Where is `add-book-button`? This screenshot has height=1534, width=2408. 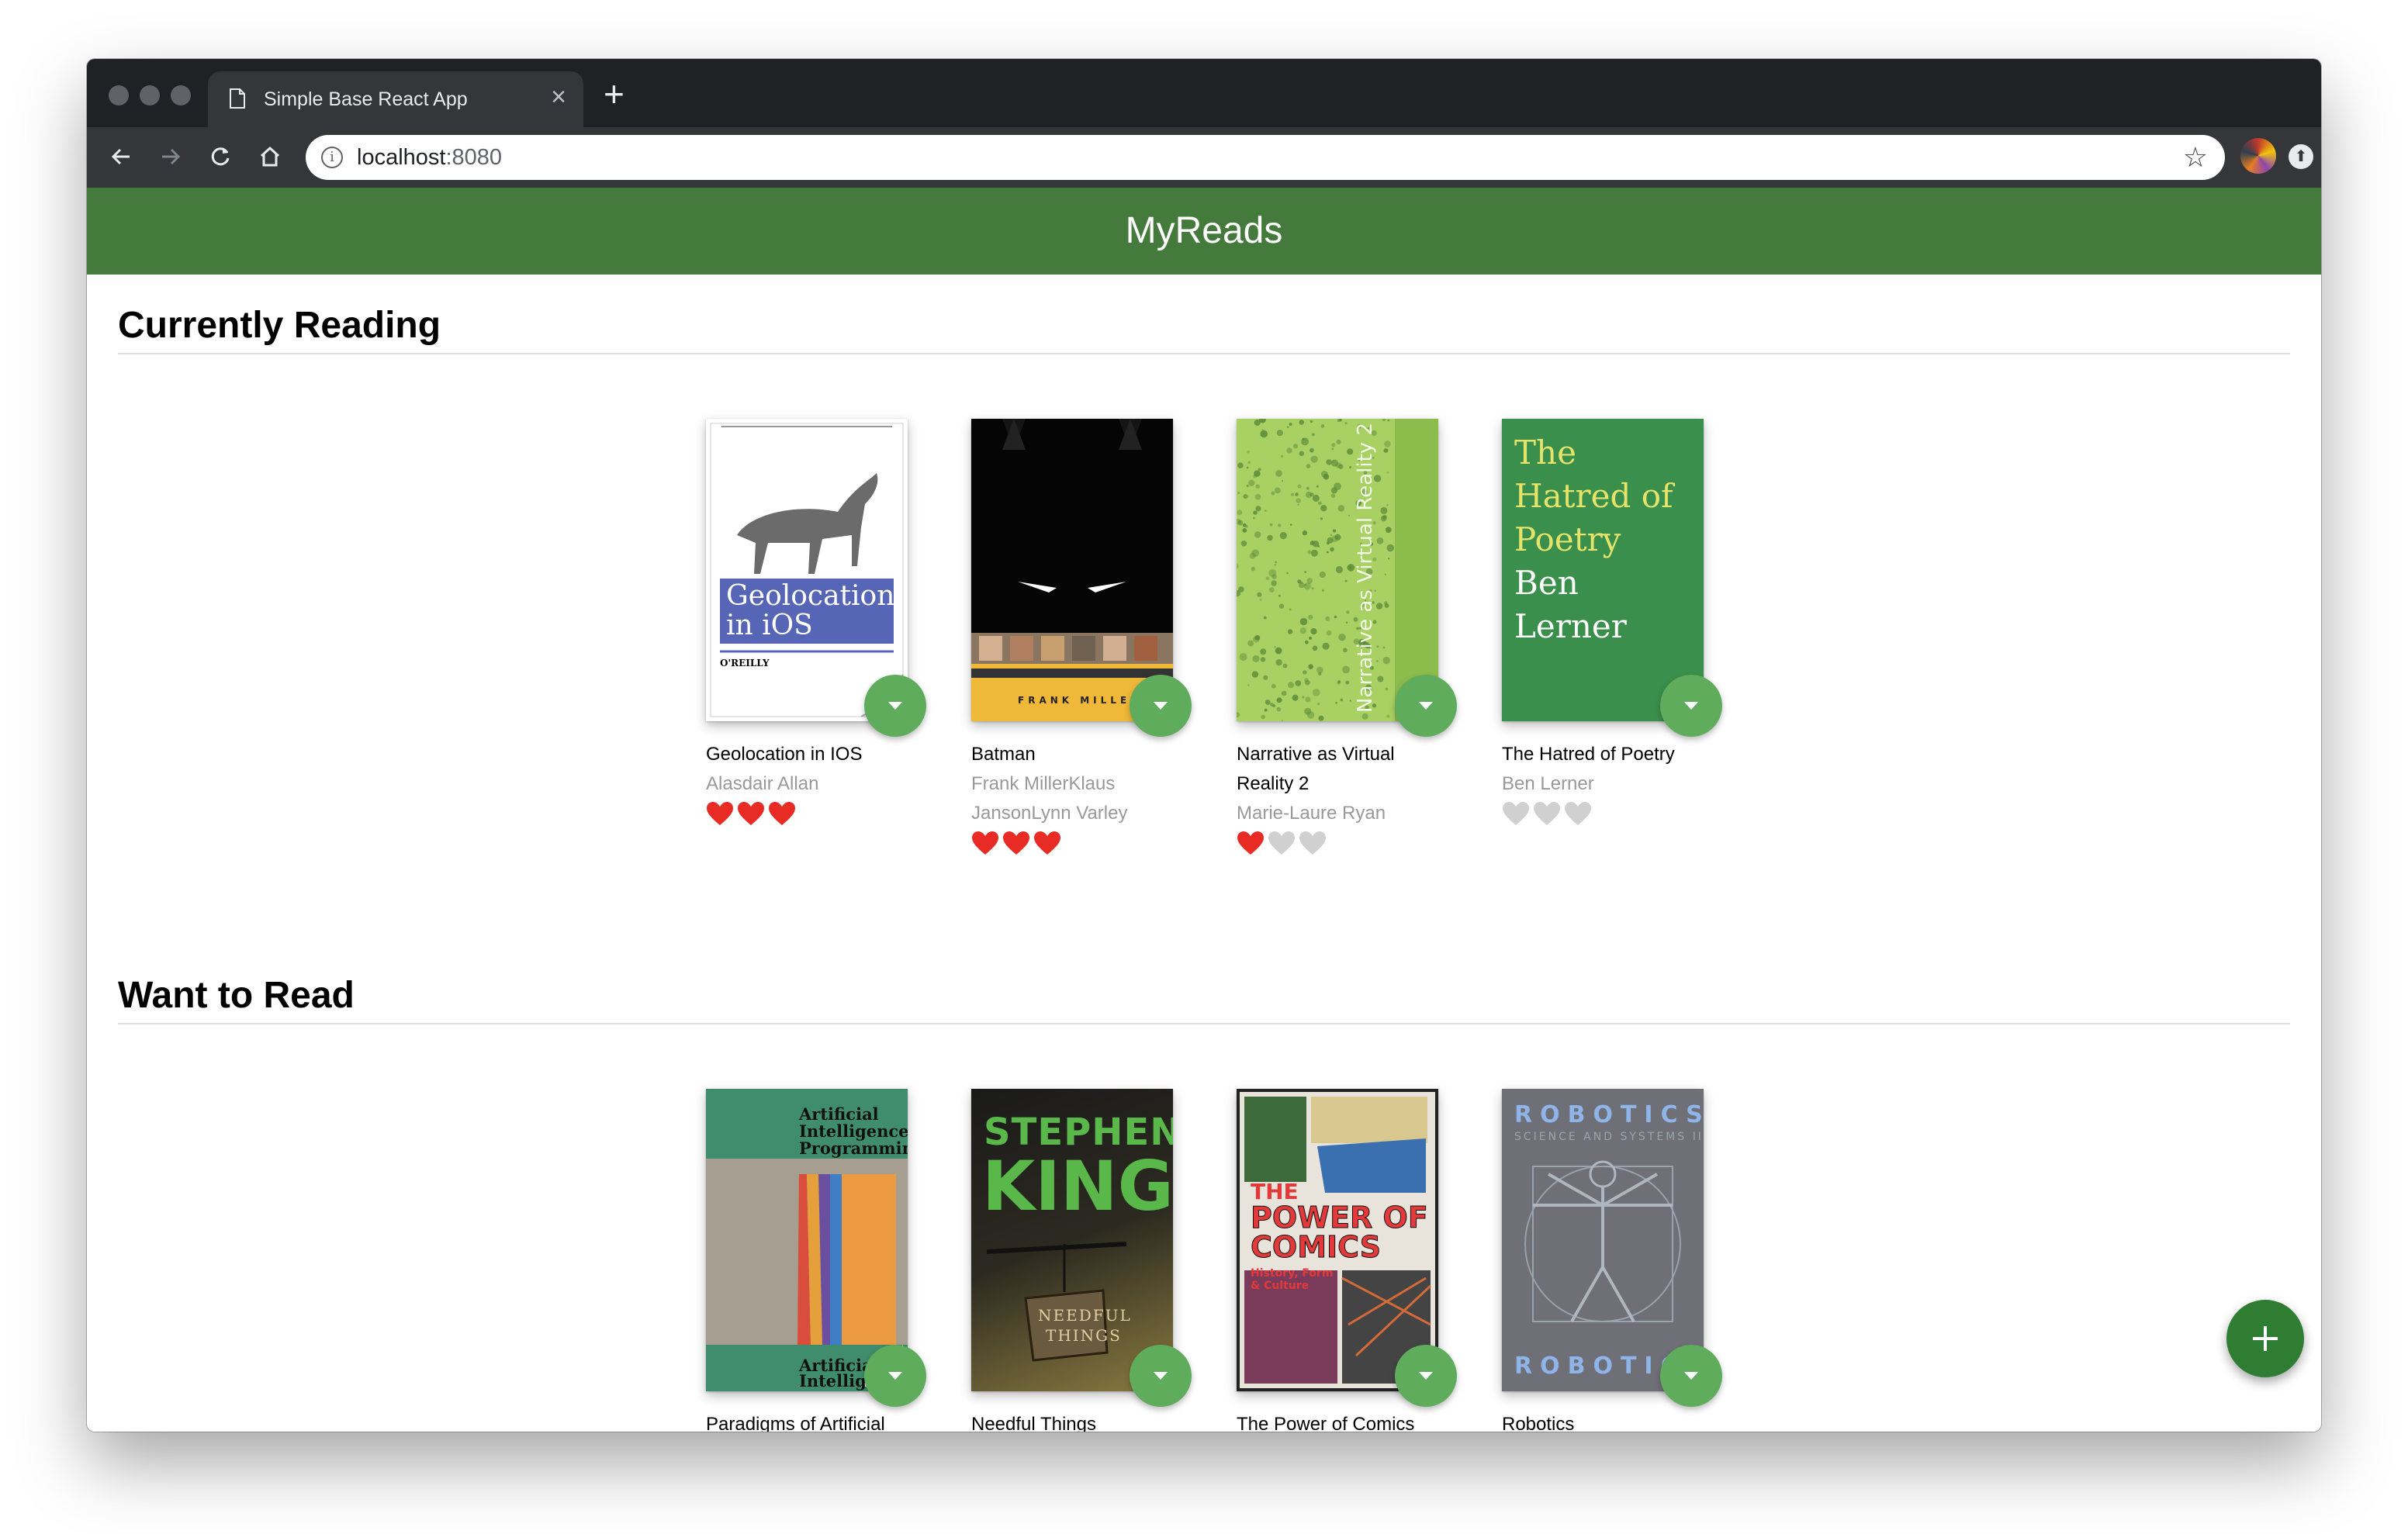 add-book-button is located at coordinates (2265, 1338).